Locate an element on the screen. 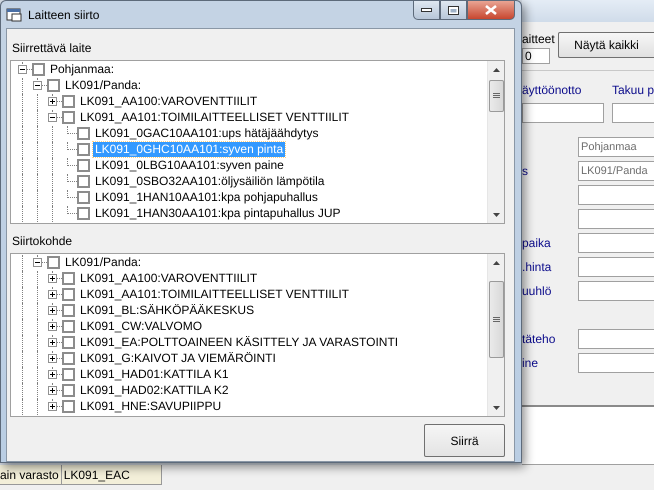  devices-label: aitteet is located at coordinates (539, 39).